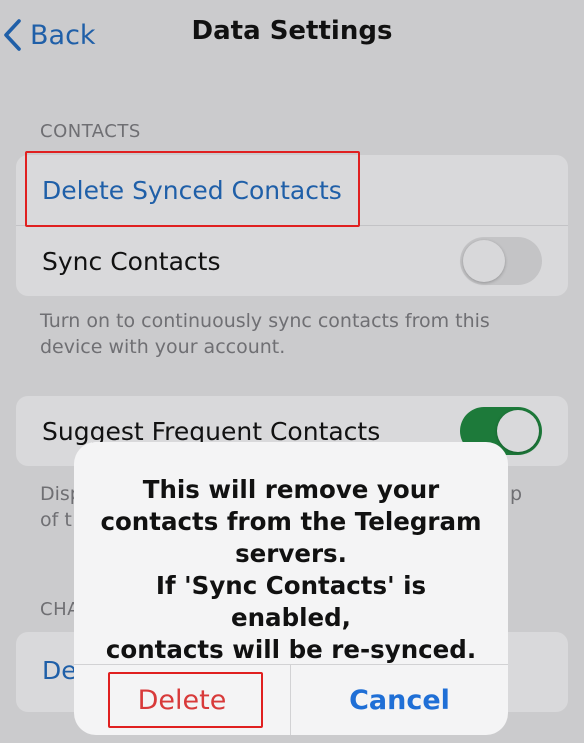  Describe the element at coordinates (192, 190) in the screenshot. I see `delete-synced-contacts-label: Delete Synced Contacts` at that location.